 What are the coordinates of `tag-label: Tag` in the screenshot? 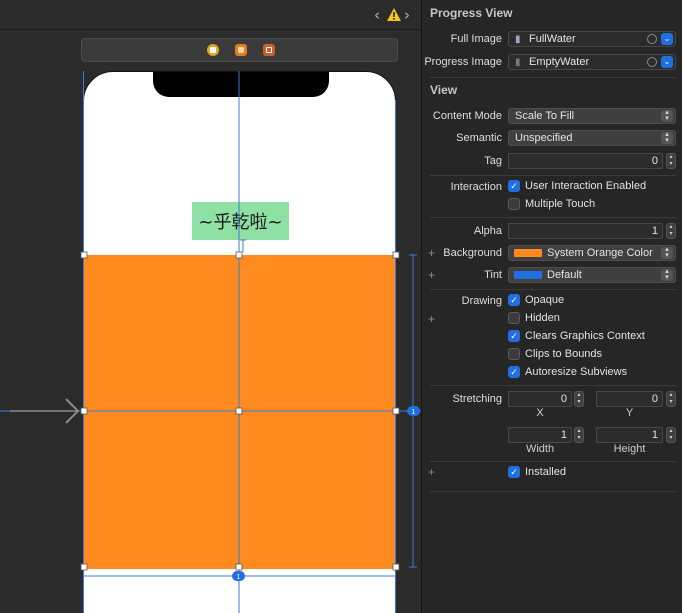 It's located at (493, 161).